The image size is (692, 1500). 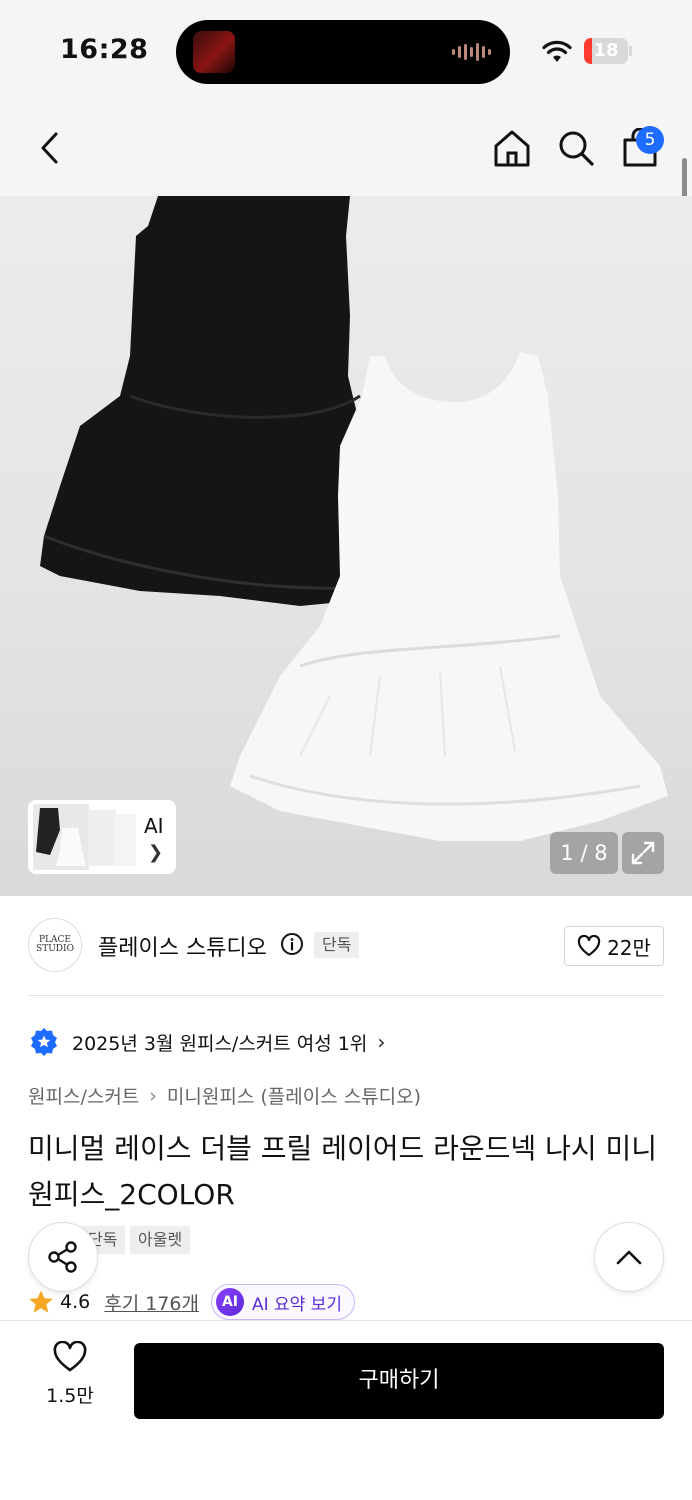 What do you see at coordinates (346, 148) in the screenshot?
I see `top-nav` at bounding box center [346, 148].